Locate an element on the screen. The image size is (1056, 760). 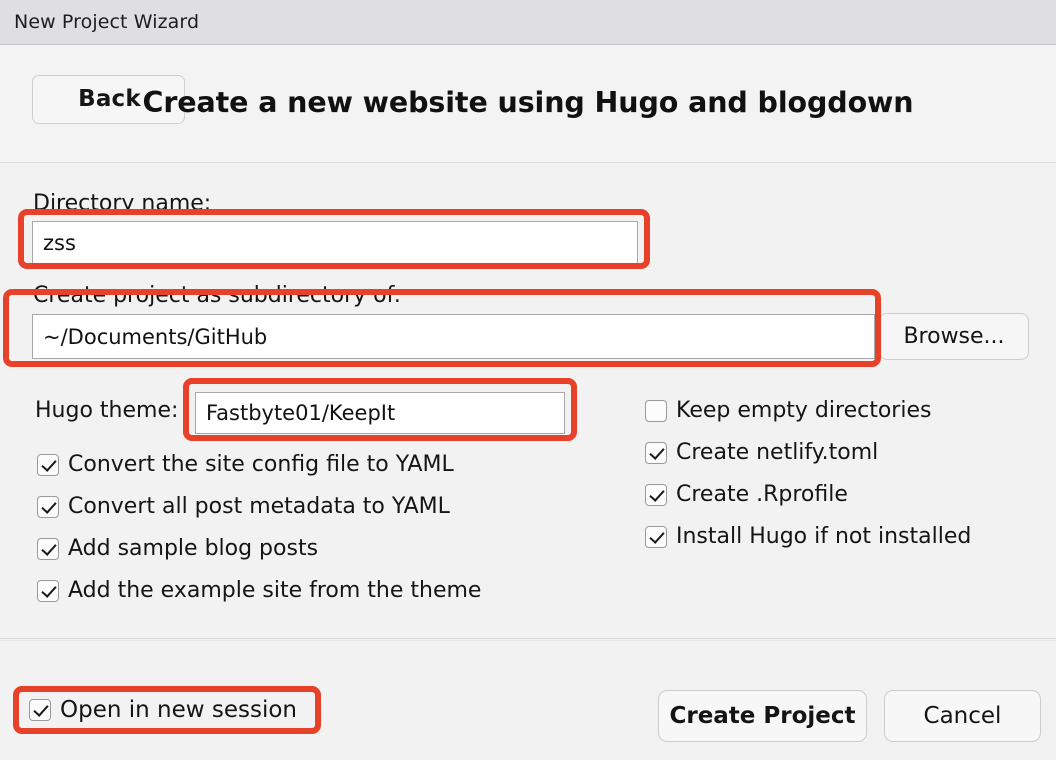
create-project-button: Create Project is located at coordinates (762, 716).